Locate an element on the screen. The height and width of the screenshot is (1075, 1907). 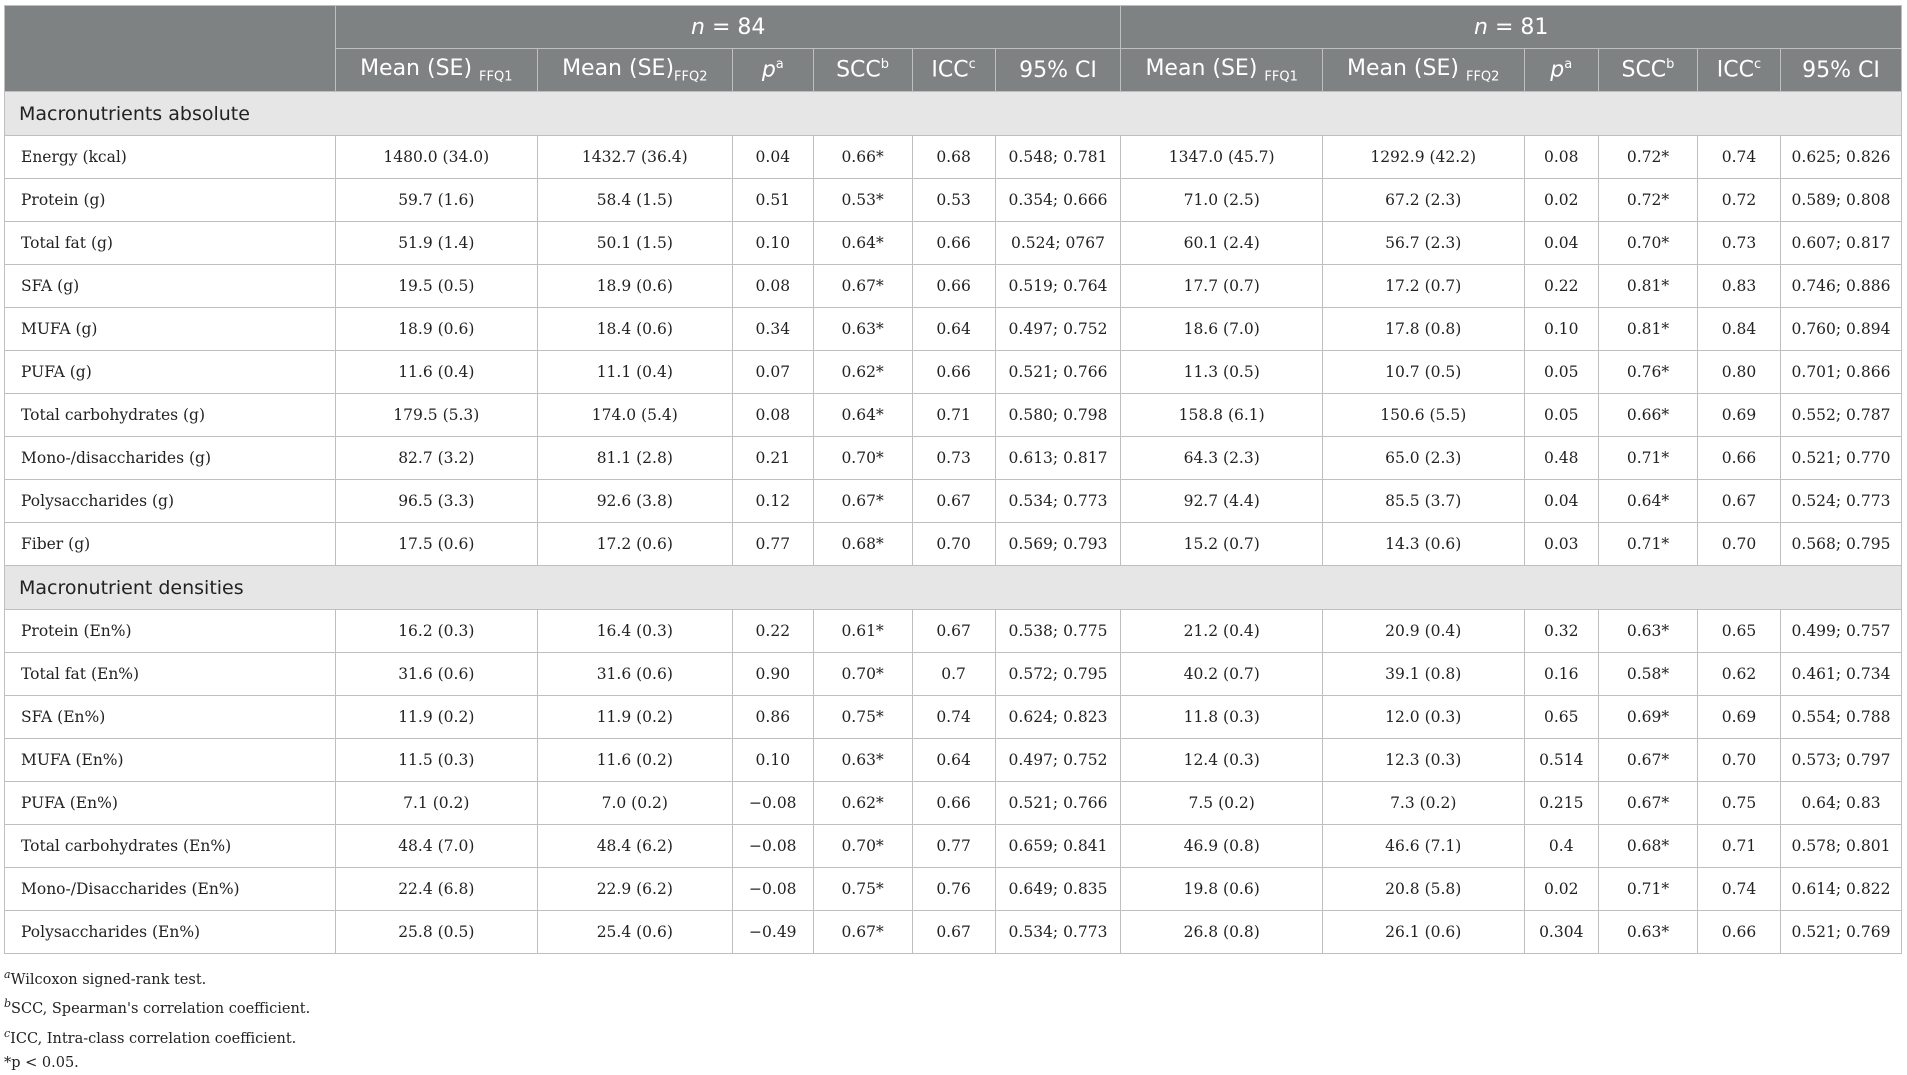
column-header-label: p is located at coordinates (768, 70).